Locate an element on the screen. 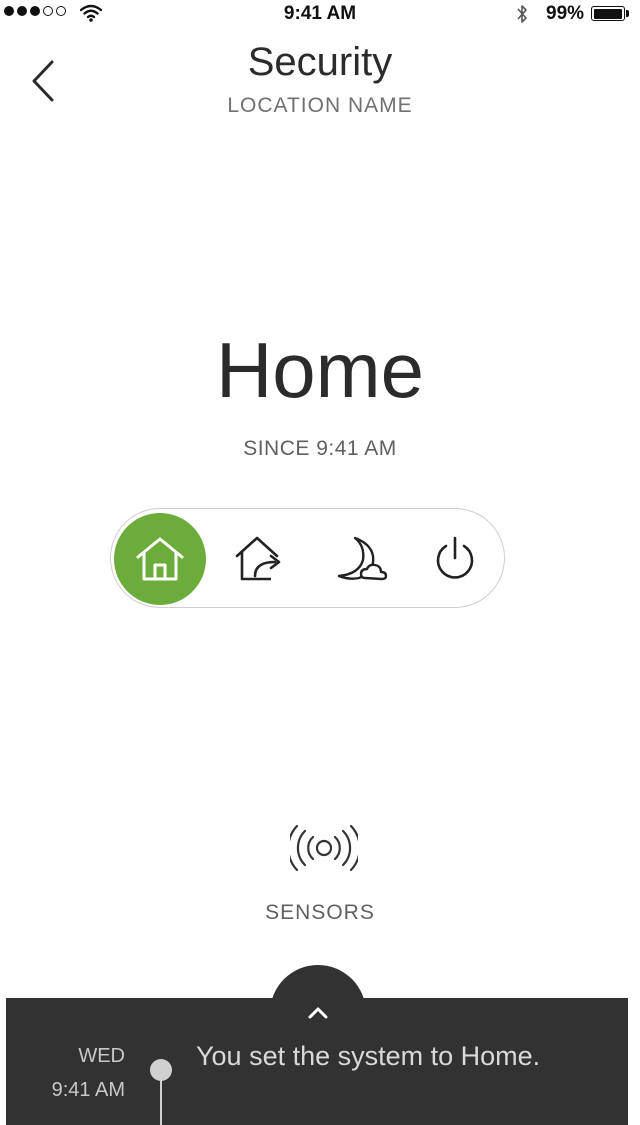  away-mode-button is located at coordinates (261, 559).